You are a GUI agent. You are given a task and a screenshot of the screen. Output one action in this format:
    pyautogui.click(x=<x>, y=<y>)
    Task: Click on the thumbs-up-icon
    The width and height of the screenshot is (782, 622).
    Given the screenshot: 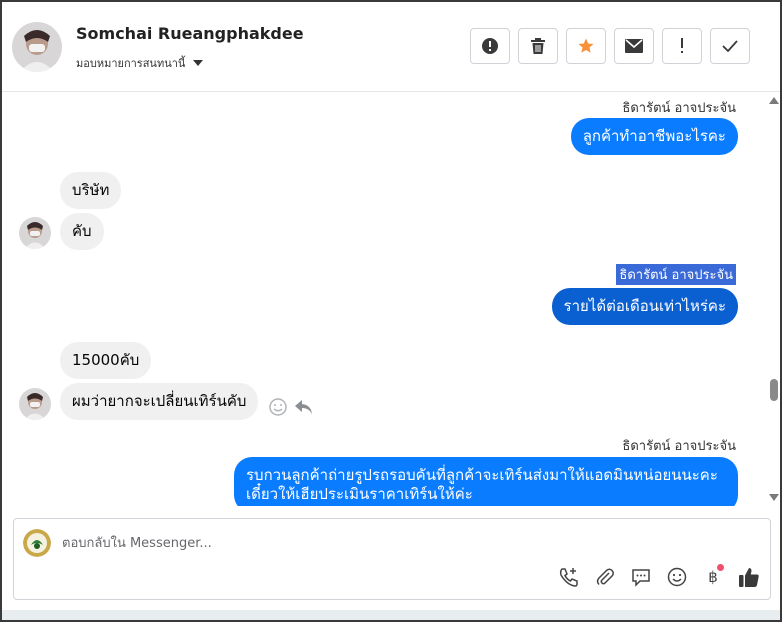 What is the action you would take?
    pyautogui.click(x=749, y=577)
    